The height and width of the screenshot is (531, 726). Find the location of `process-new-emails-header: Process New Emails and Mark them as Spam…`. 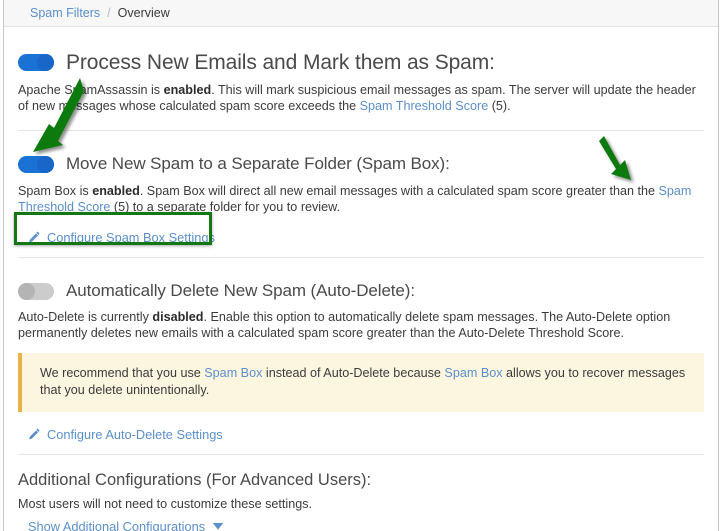

process-new-emails-header: Process New Emails and Mark them as Spam… is located at coordinates (361, 62).